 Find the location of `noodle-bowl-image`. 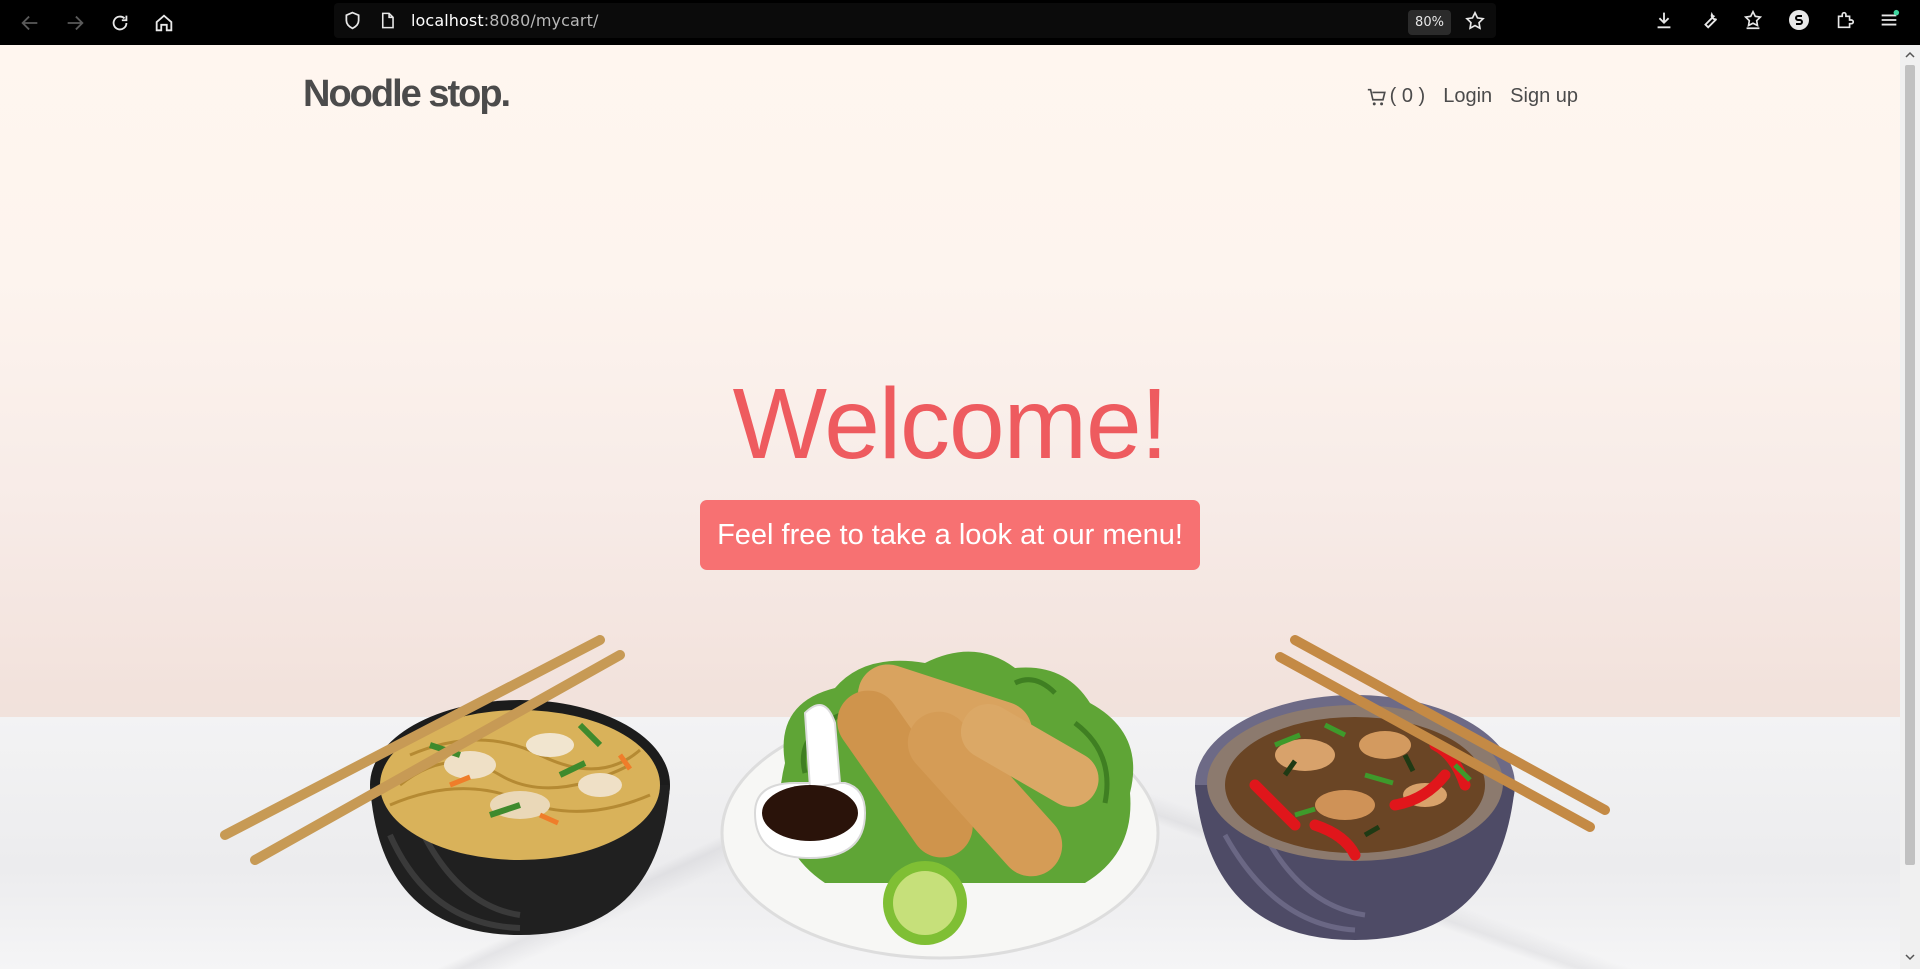

noodle-bowl-image is located at coordinates (445, 785).